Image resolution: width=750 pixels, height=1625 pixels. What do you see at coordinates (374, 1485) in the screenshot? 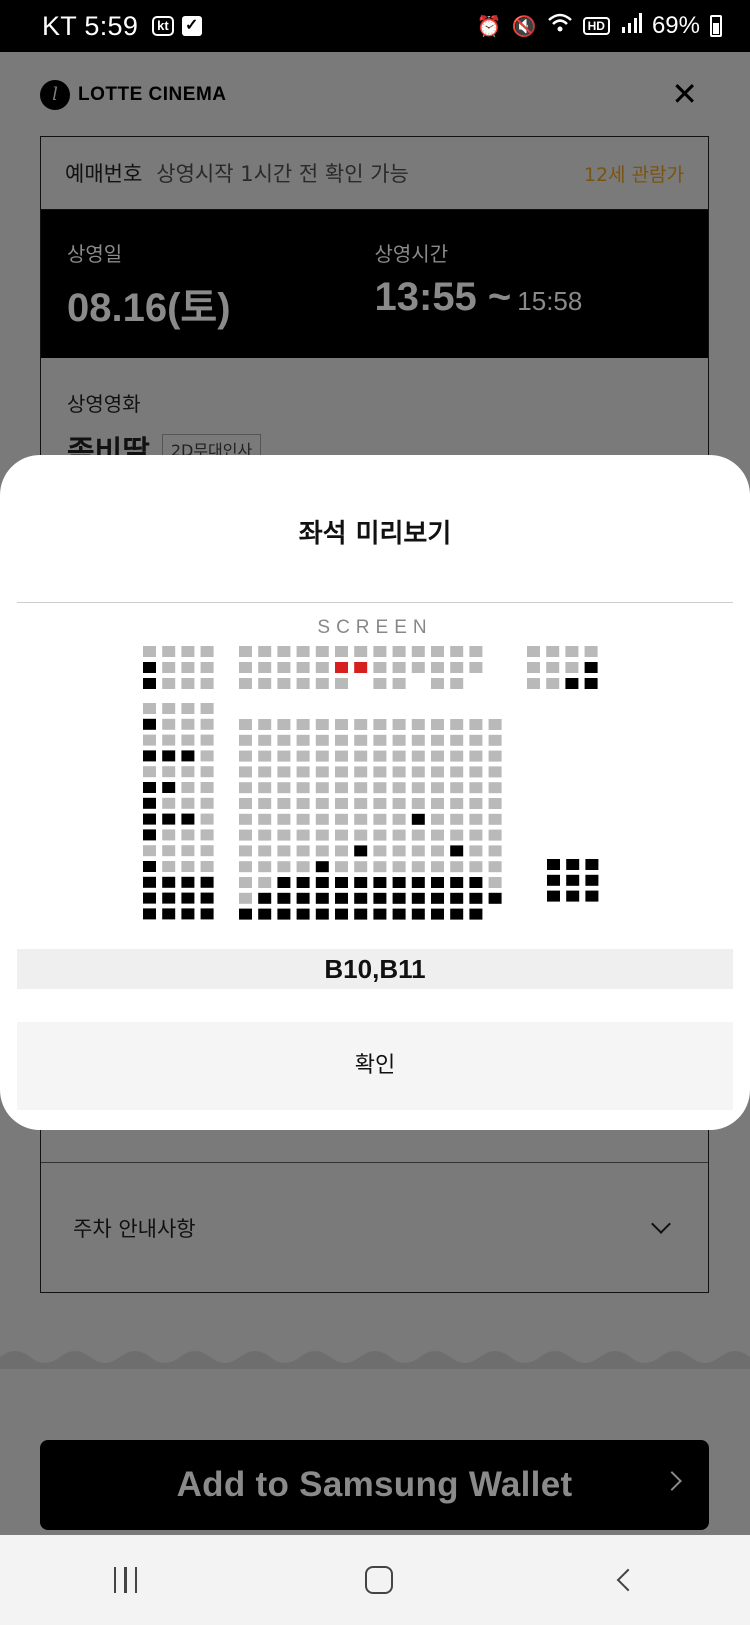
I see `add-to-samsung-wallet-button: Add to Samsung Wallet` at bounding box center [374, 1485].